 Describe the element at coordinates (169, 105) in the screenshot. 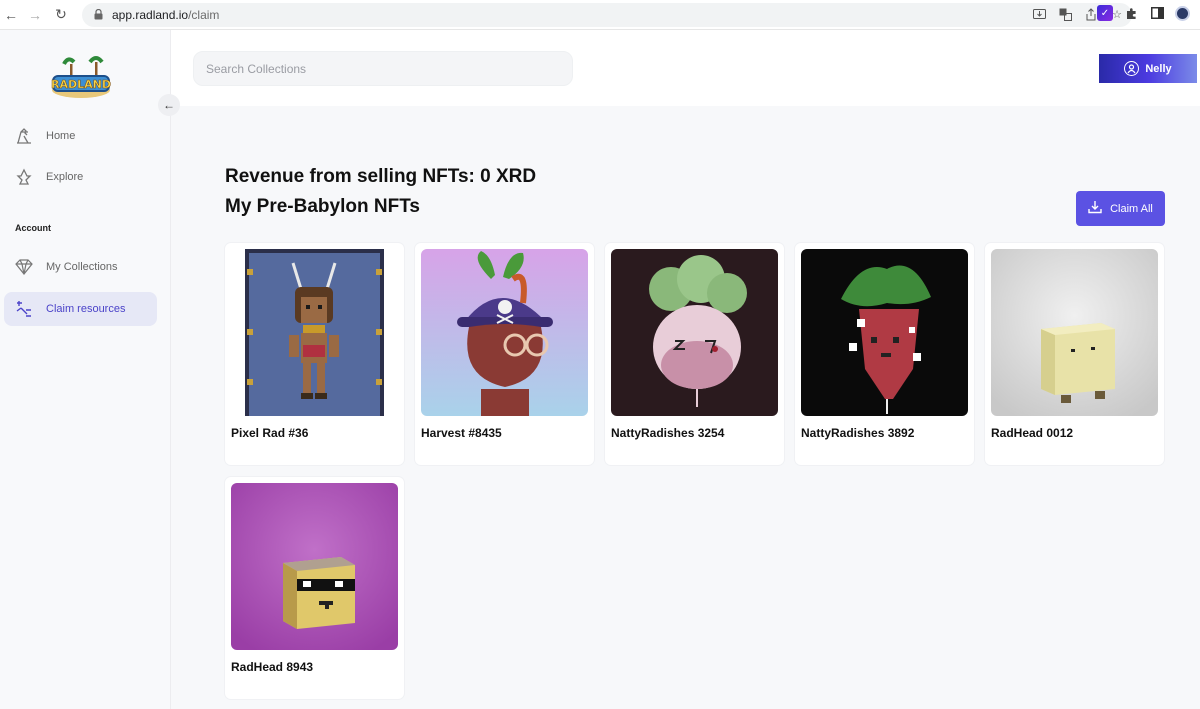

I see `collapse-sidebar-button: ←` at that location.